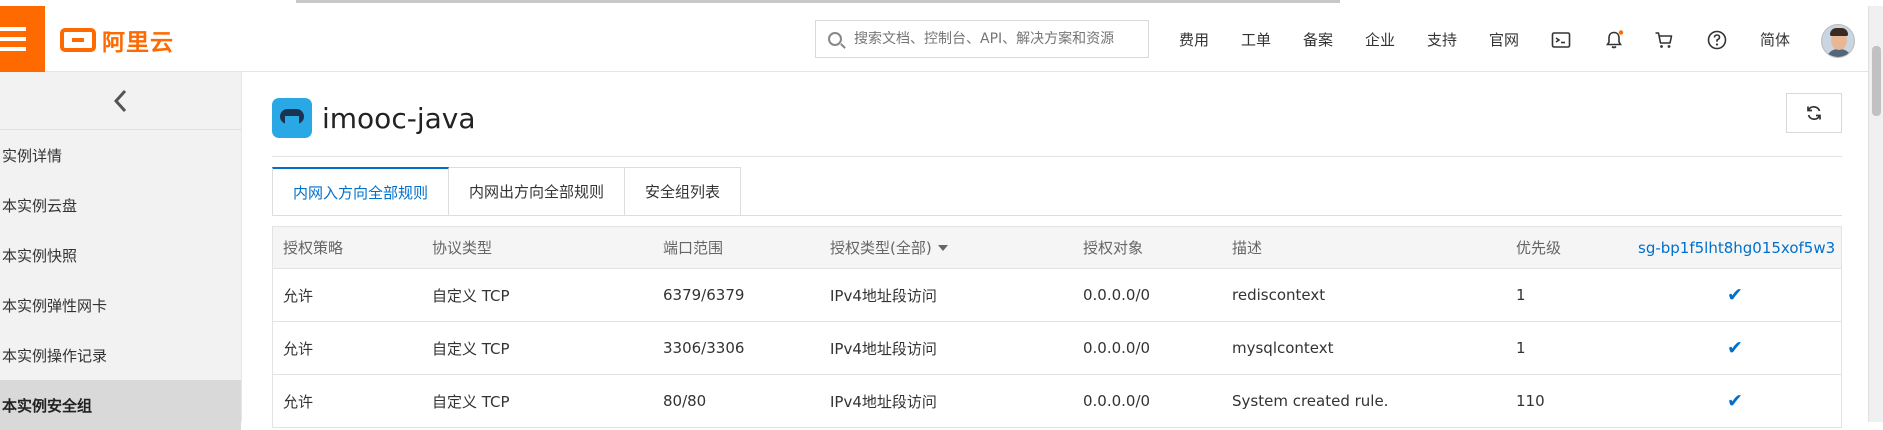 This screenshot has height=430, width=1883. What do you see at coordinates (1530, 401) in the screenshot?
I see `cell-priority: 110` at bounding box center [1530, 401].